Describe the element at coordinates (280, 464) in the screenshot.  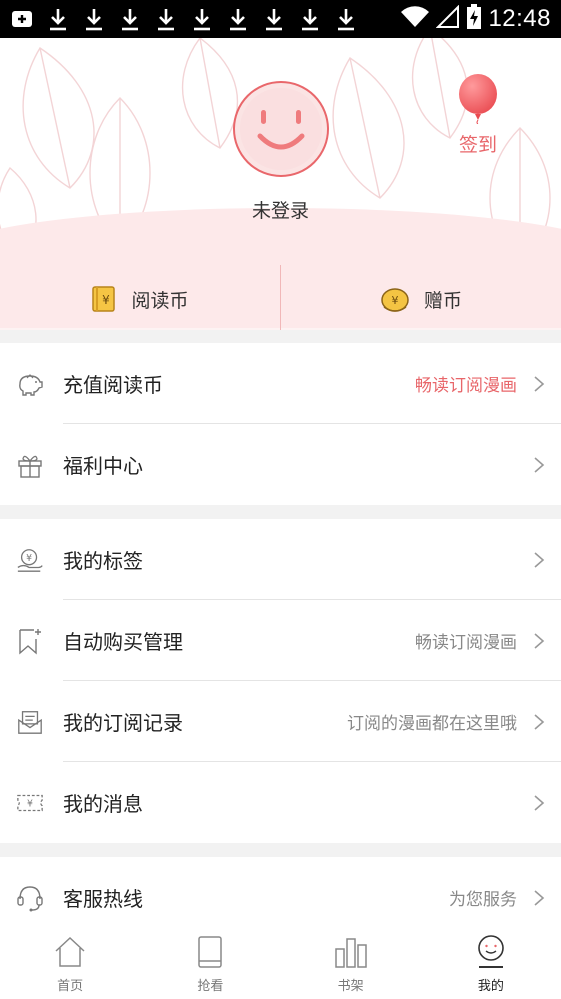
I see `menu-row-welfare: 福利中心` at that location.